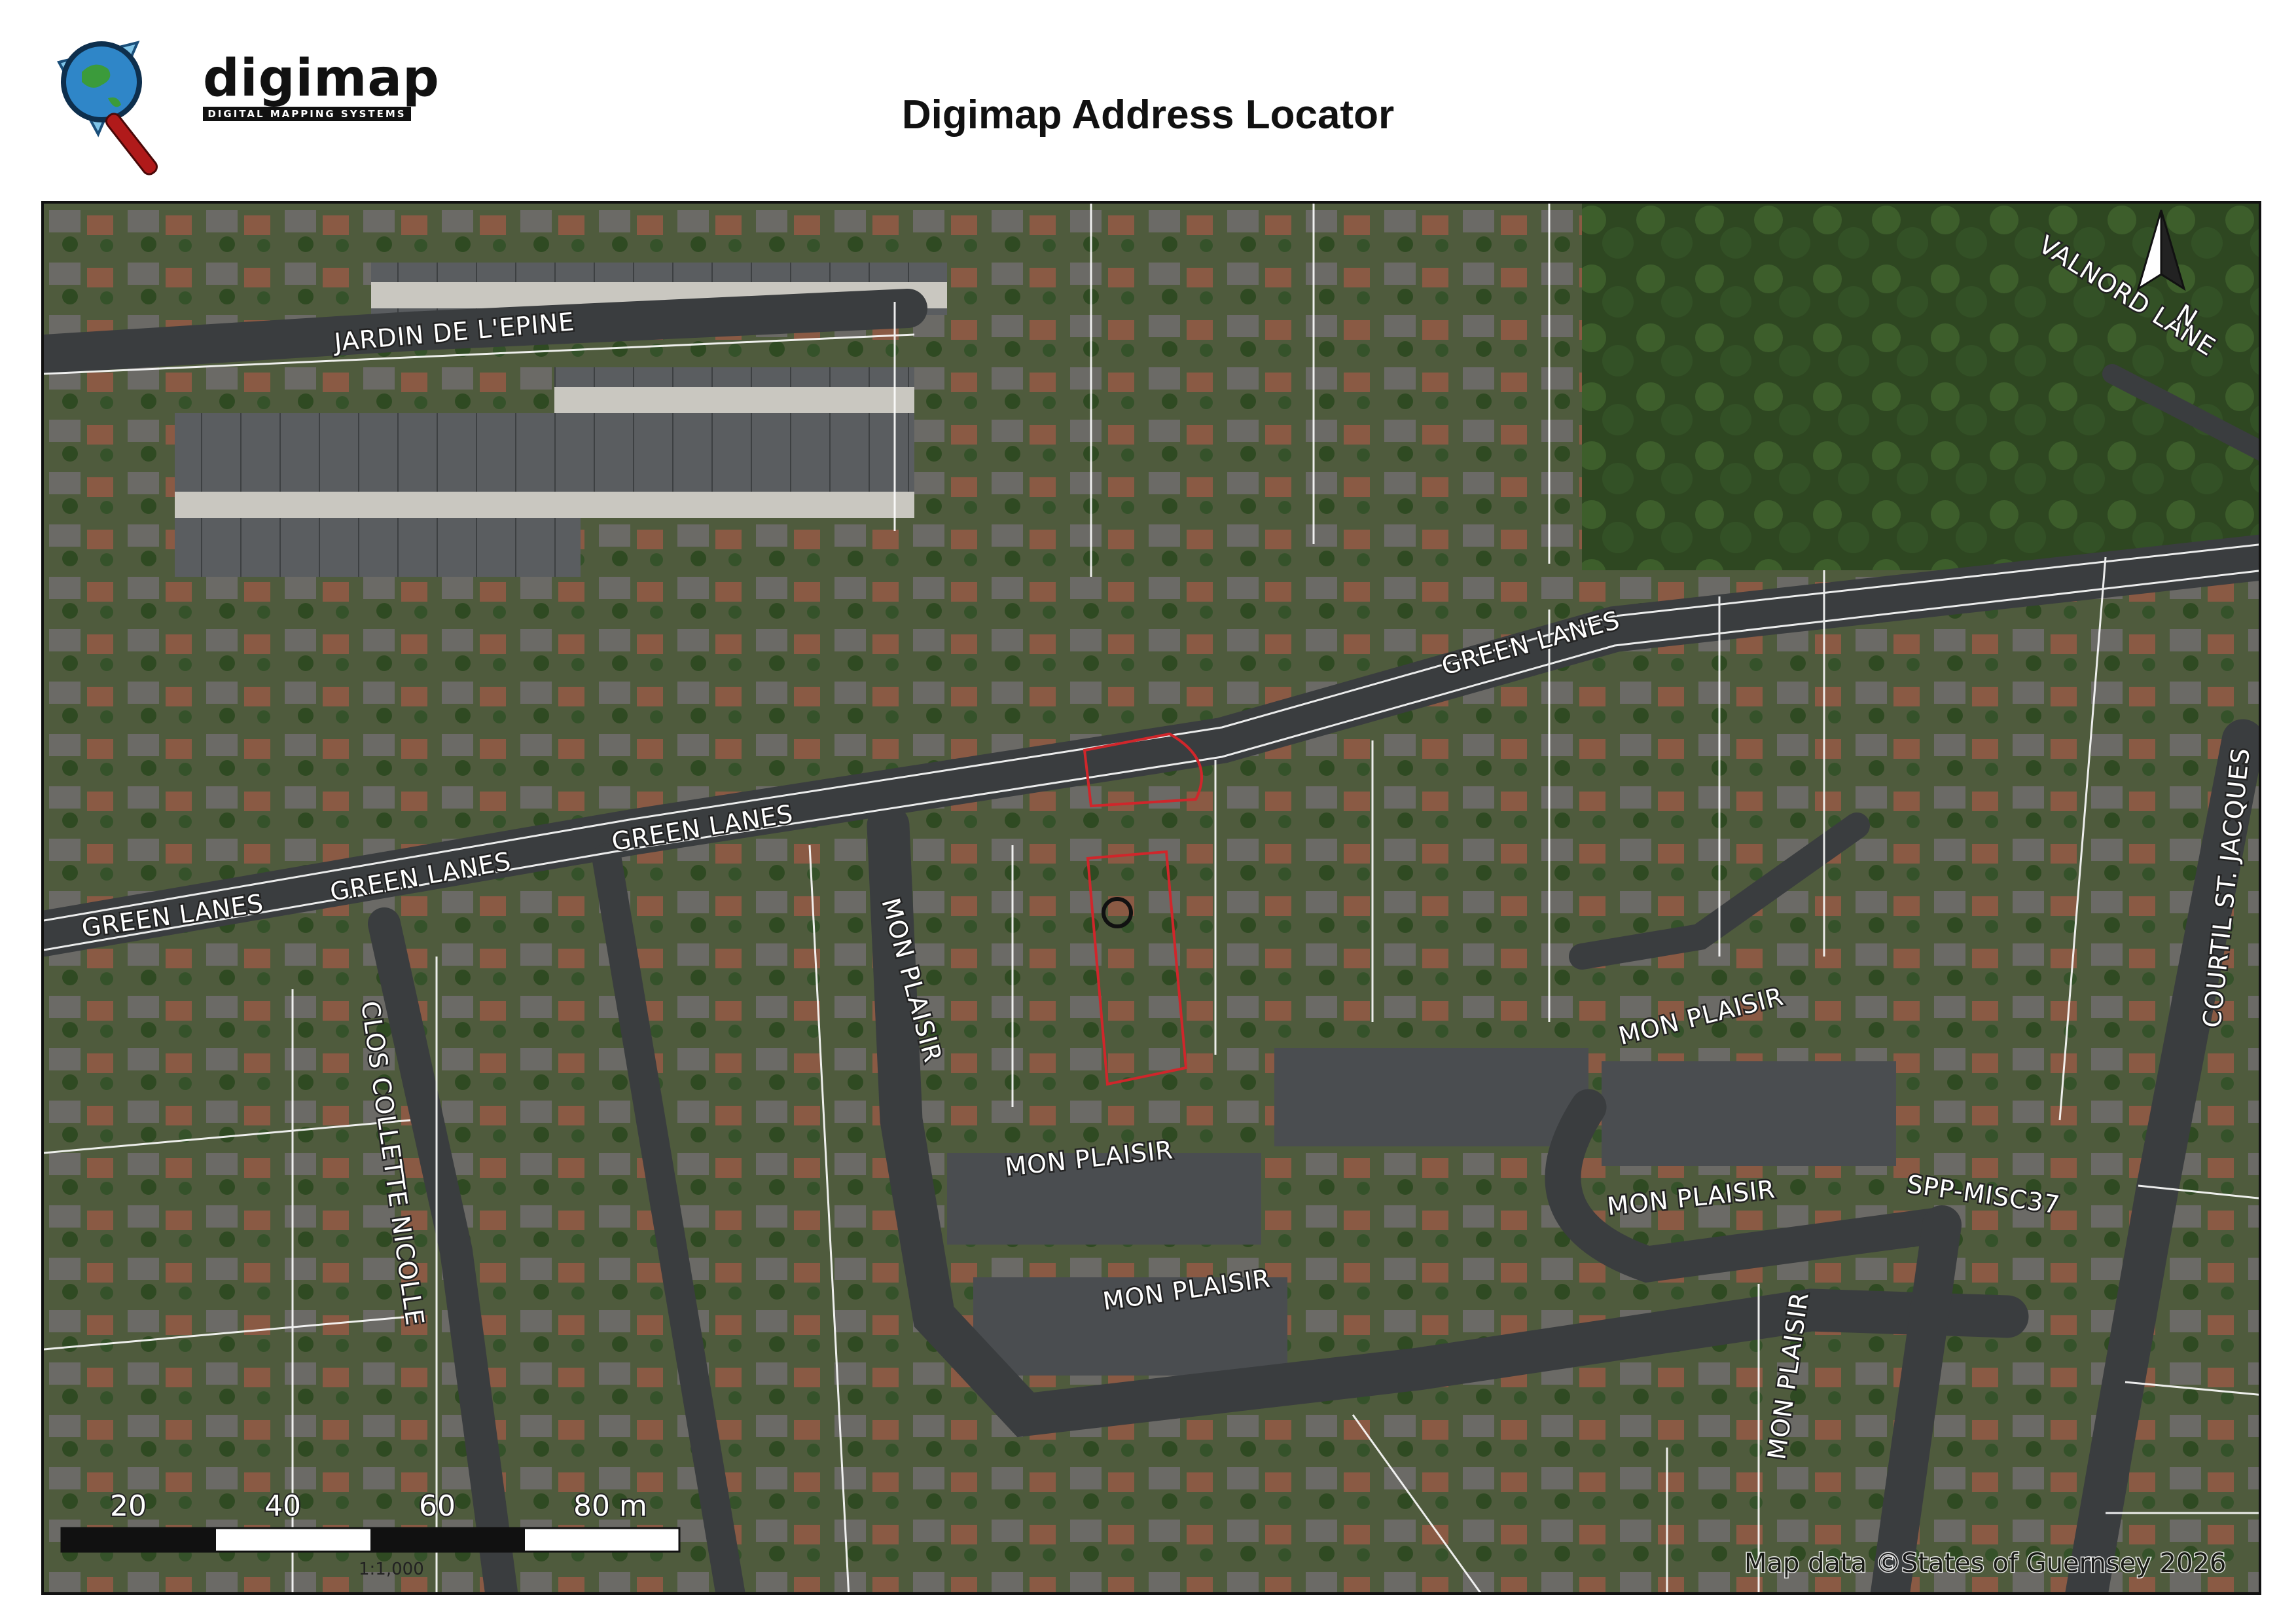 This screenshot has height=1623, width=2296. What do you see at coordinates (1985, 1563) in the screenshot?
I see `map-attribution: Map data ©States of Guernsey 2026` at bounding box center [1985, 1563].